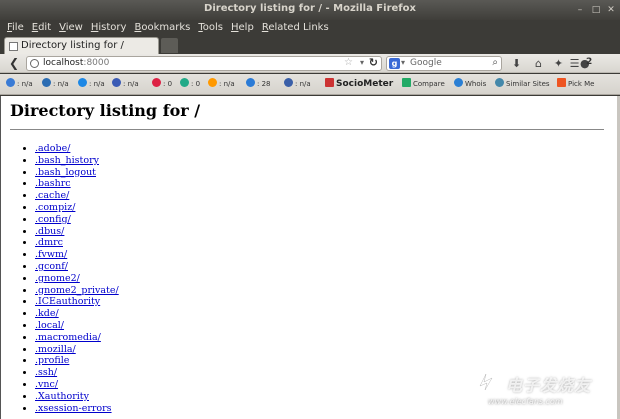 This screenshot has height=419, width=620. I want to click on search-bar: g ▾ Google ⌕, so click(444, 63).